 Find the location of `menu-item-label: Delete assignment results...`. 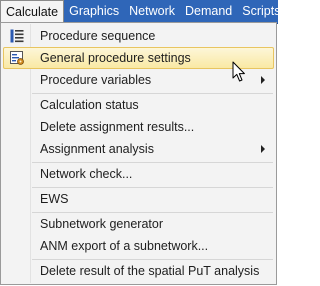

menu-item-label: Delete assignment results... is located at coordinates (117, 127).